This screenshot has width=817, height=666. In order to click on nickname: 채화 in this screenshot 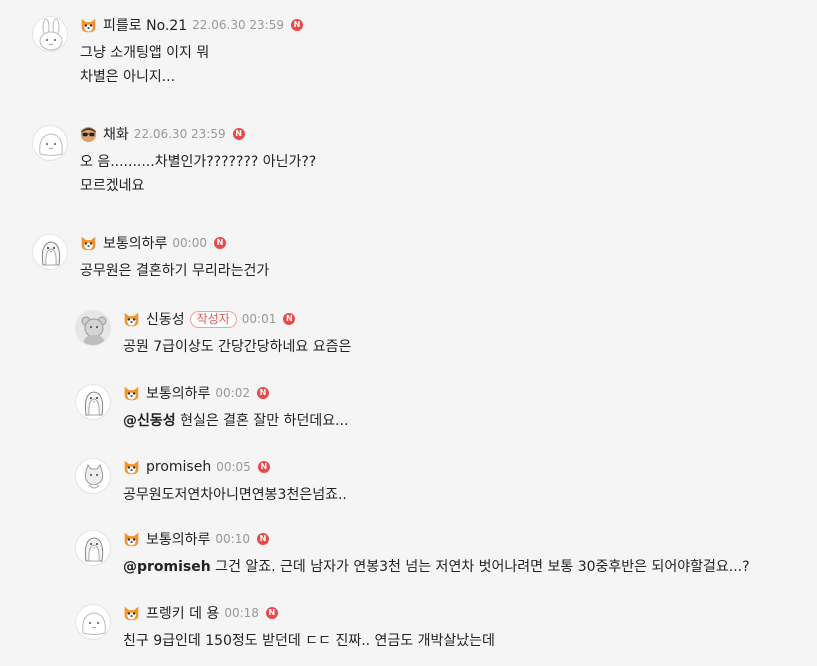, I will do `click(116, 134)`.